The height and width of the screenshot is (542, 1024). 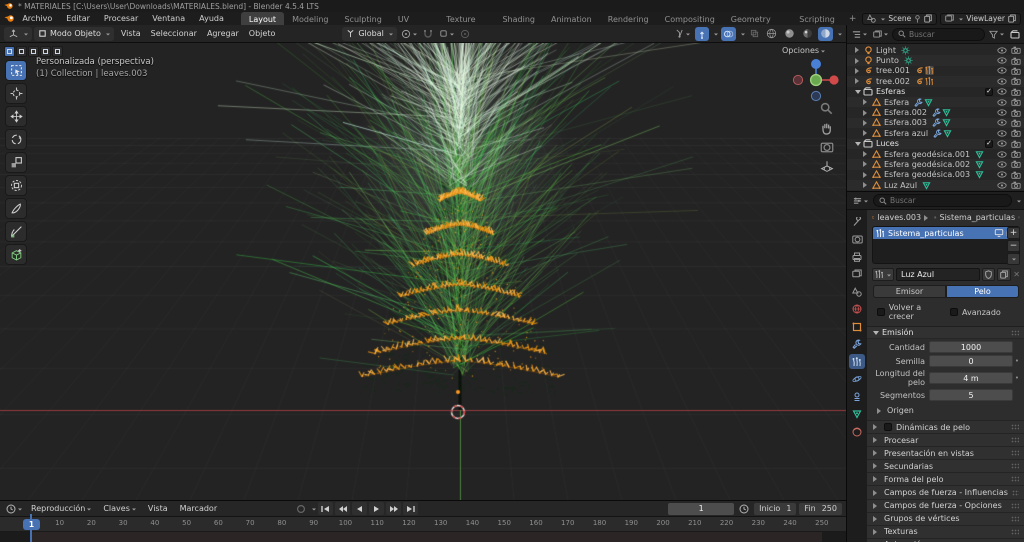 I want to click on gizmos-toggle, so click(x=702, y=33).